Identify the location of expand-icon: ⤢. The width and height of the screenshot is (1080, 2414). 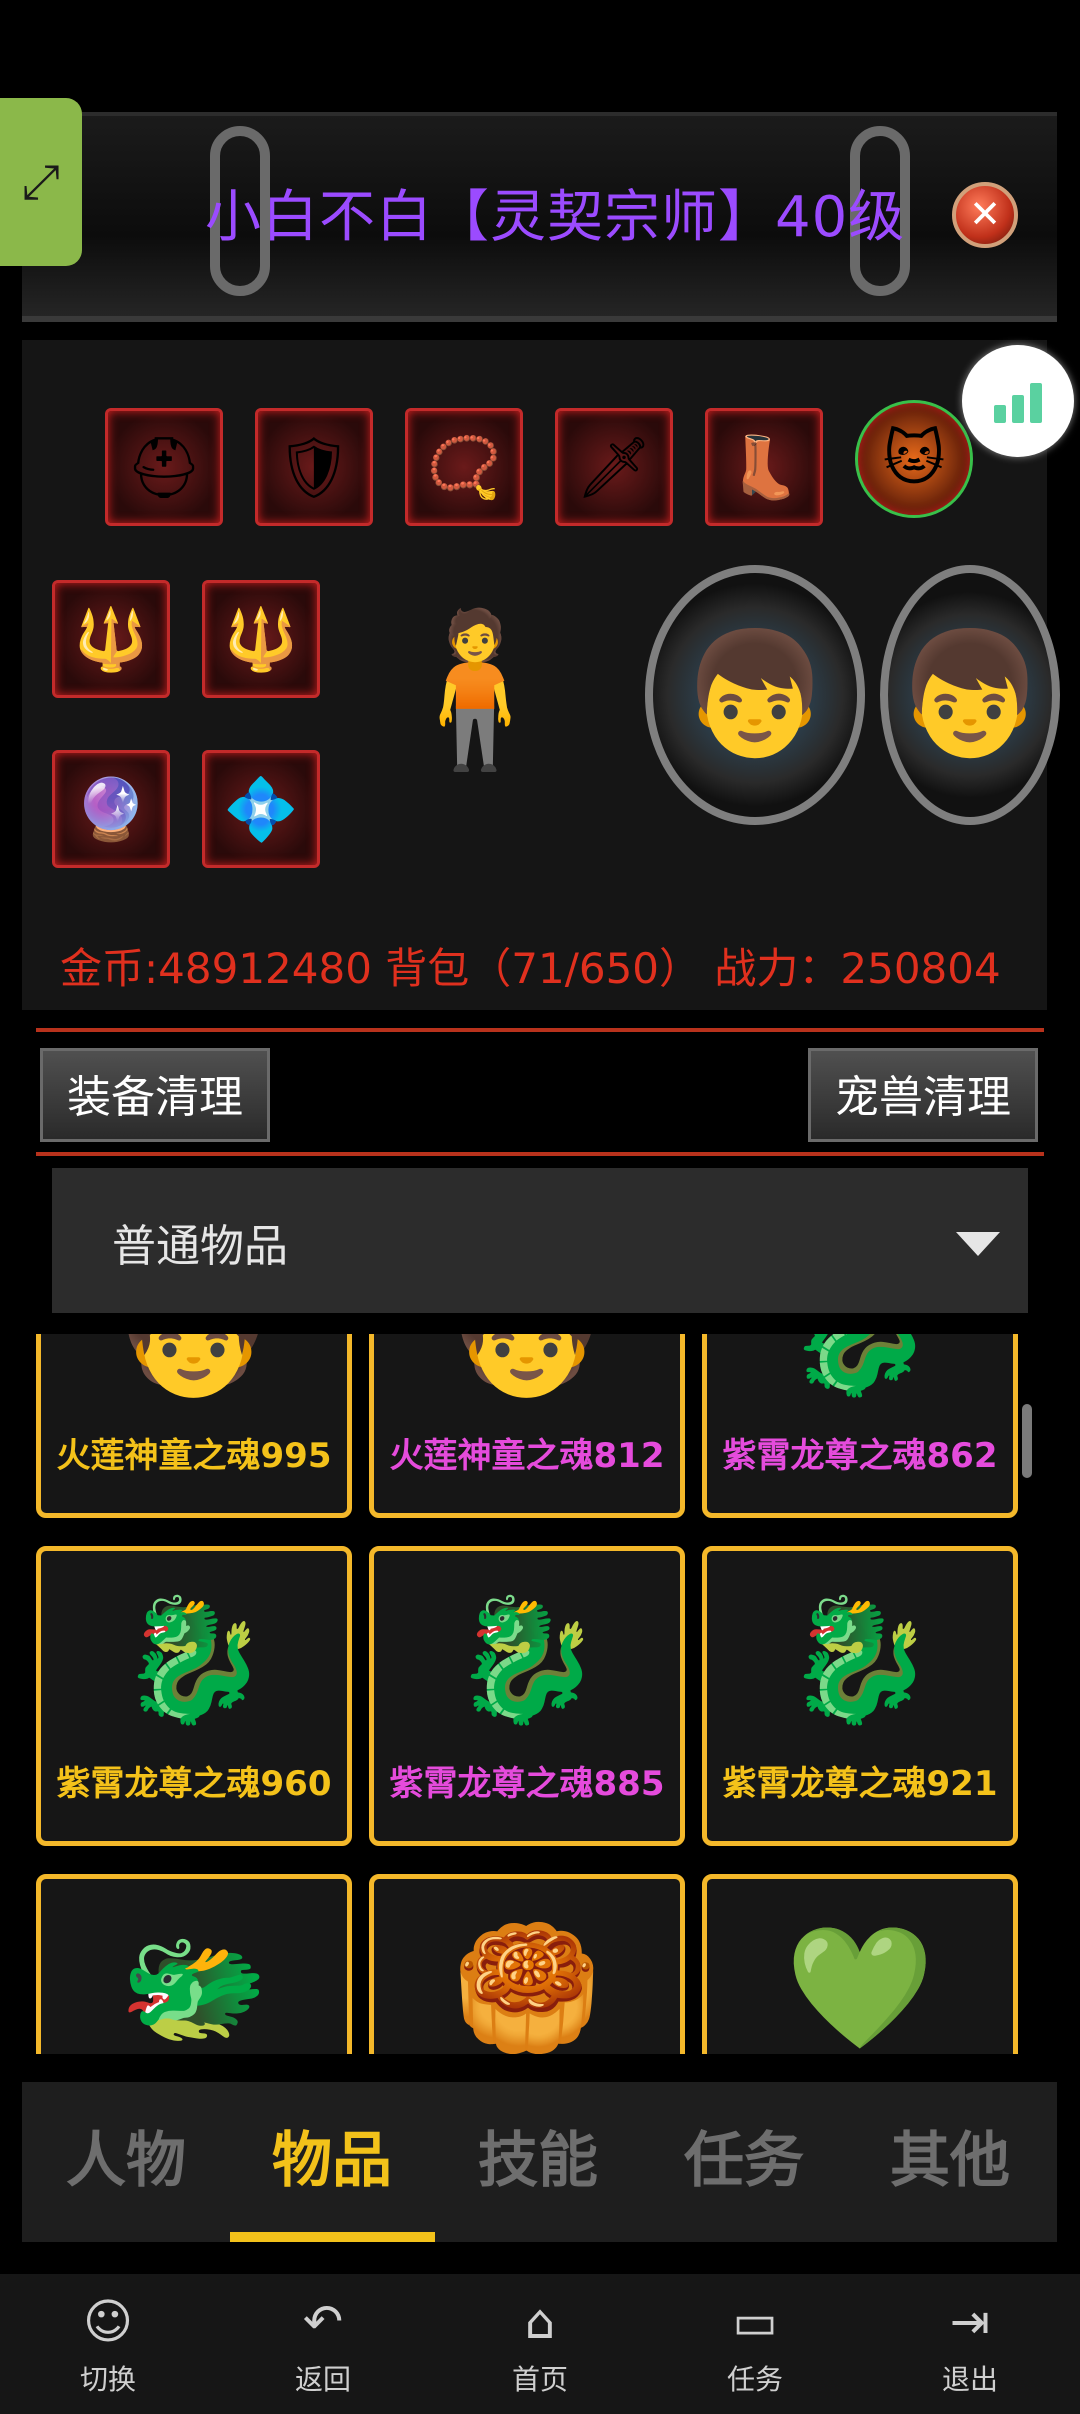
(41, 182).